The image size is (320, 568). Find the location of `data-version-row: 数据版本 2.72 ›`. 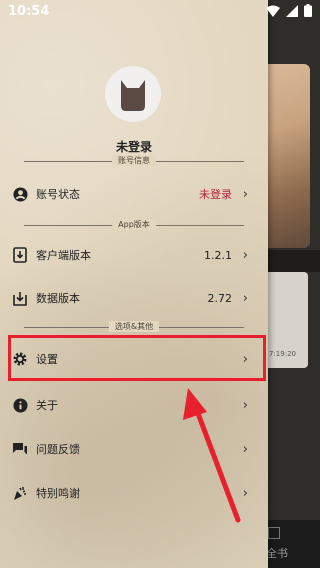

data-version-row: 数据版本 2.72 › is located at coordinates (134, 298).